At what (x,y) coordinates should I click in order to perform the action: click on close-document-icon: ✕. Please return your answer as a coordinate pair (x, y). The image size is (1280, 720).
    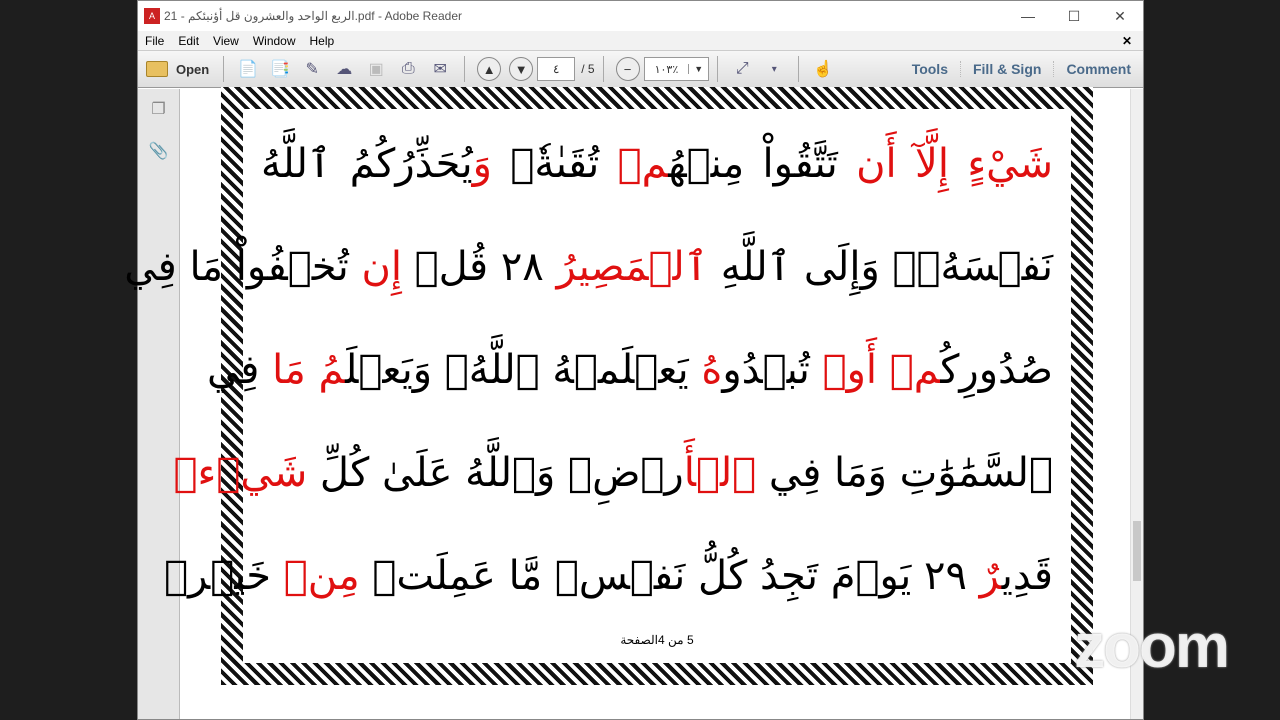
    Looking at the image, I should click on (1127, 41).